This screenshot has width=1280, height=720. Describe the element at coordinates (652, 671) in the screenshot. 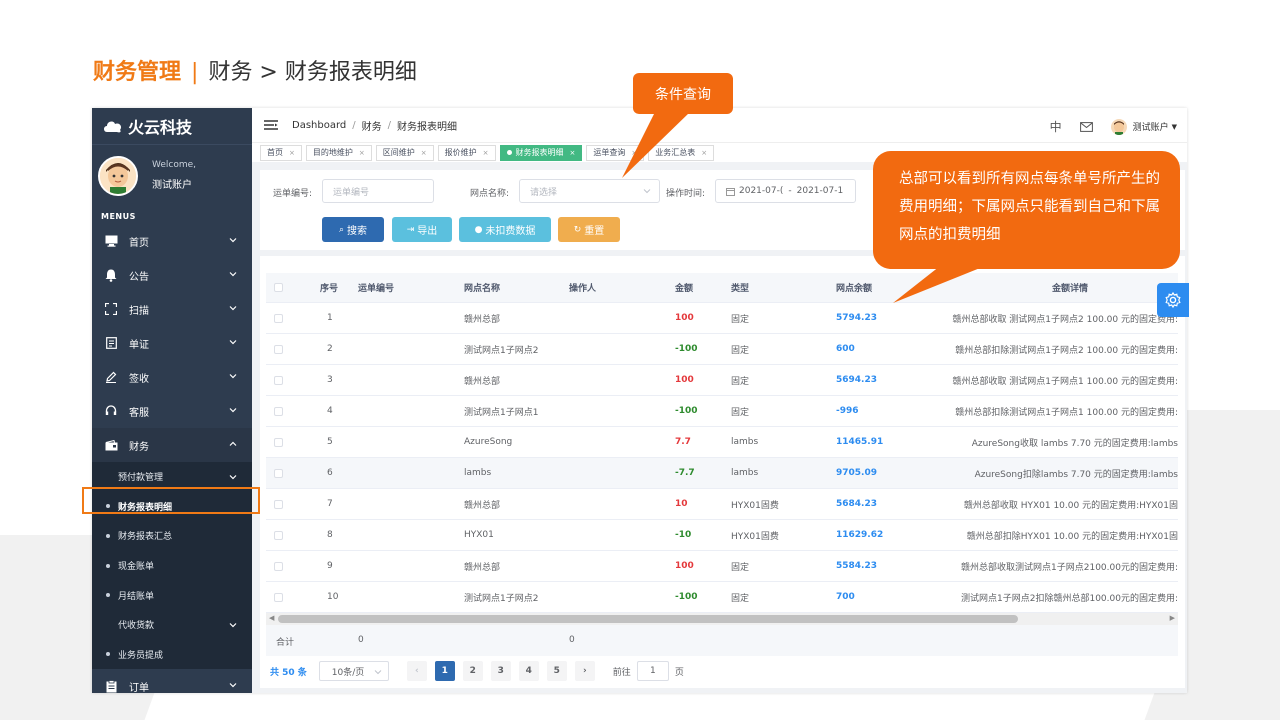

I see `goto-input: 1` at that location.